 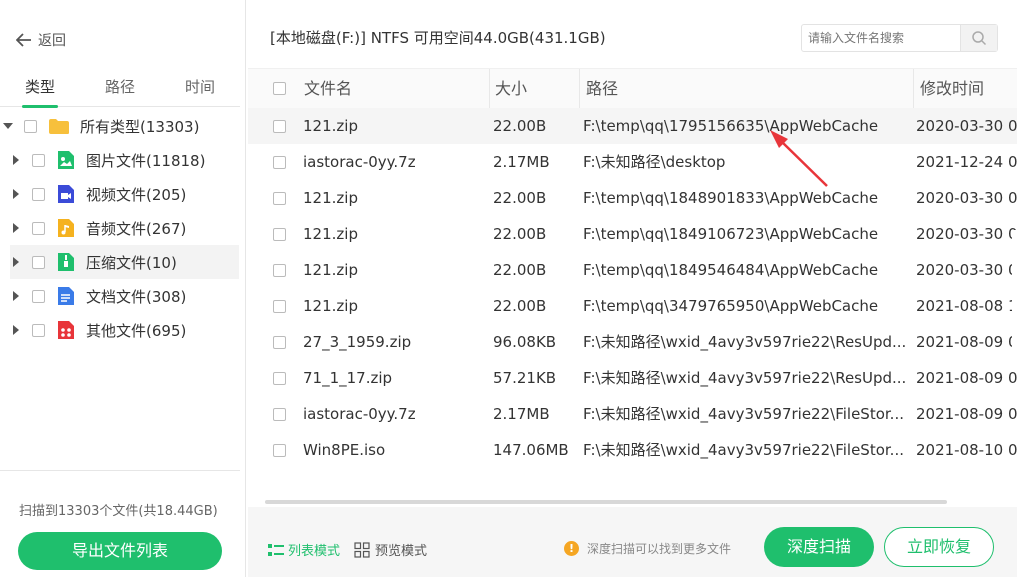 I want to click on tree-item-archives: 压缩文件(10), so click(x=124, y=262).